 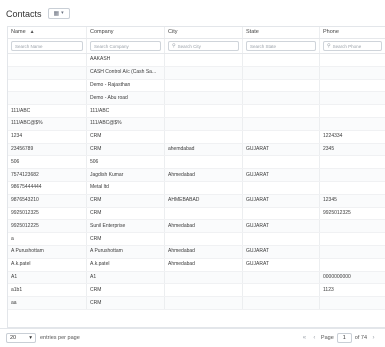 What do you see at coordinates (47, 149) in the screenshot?
I see `table-cell: 23456789` at bounding box center [47, 149].